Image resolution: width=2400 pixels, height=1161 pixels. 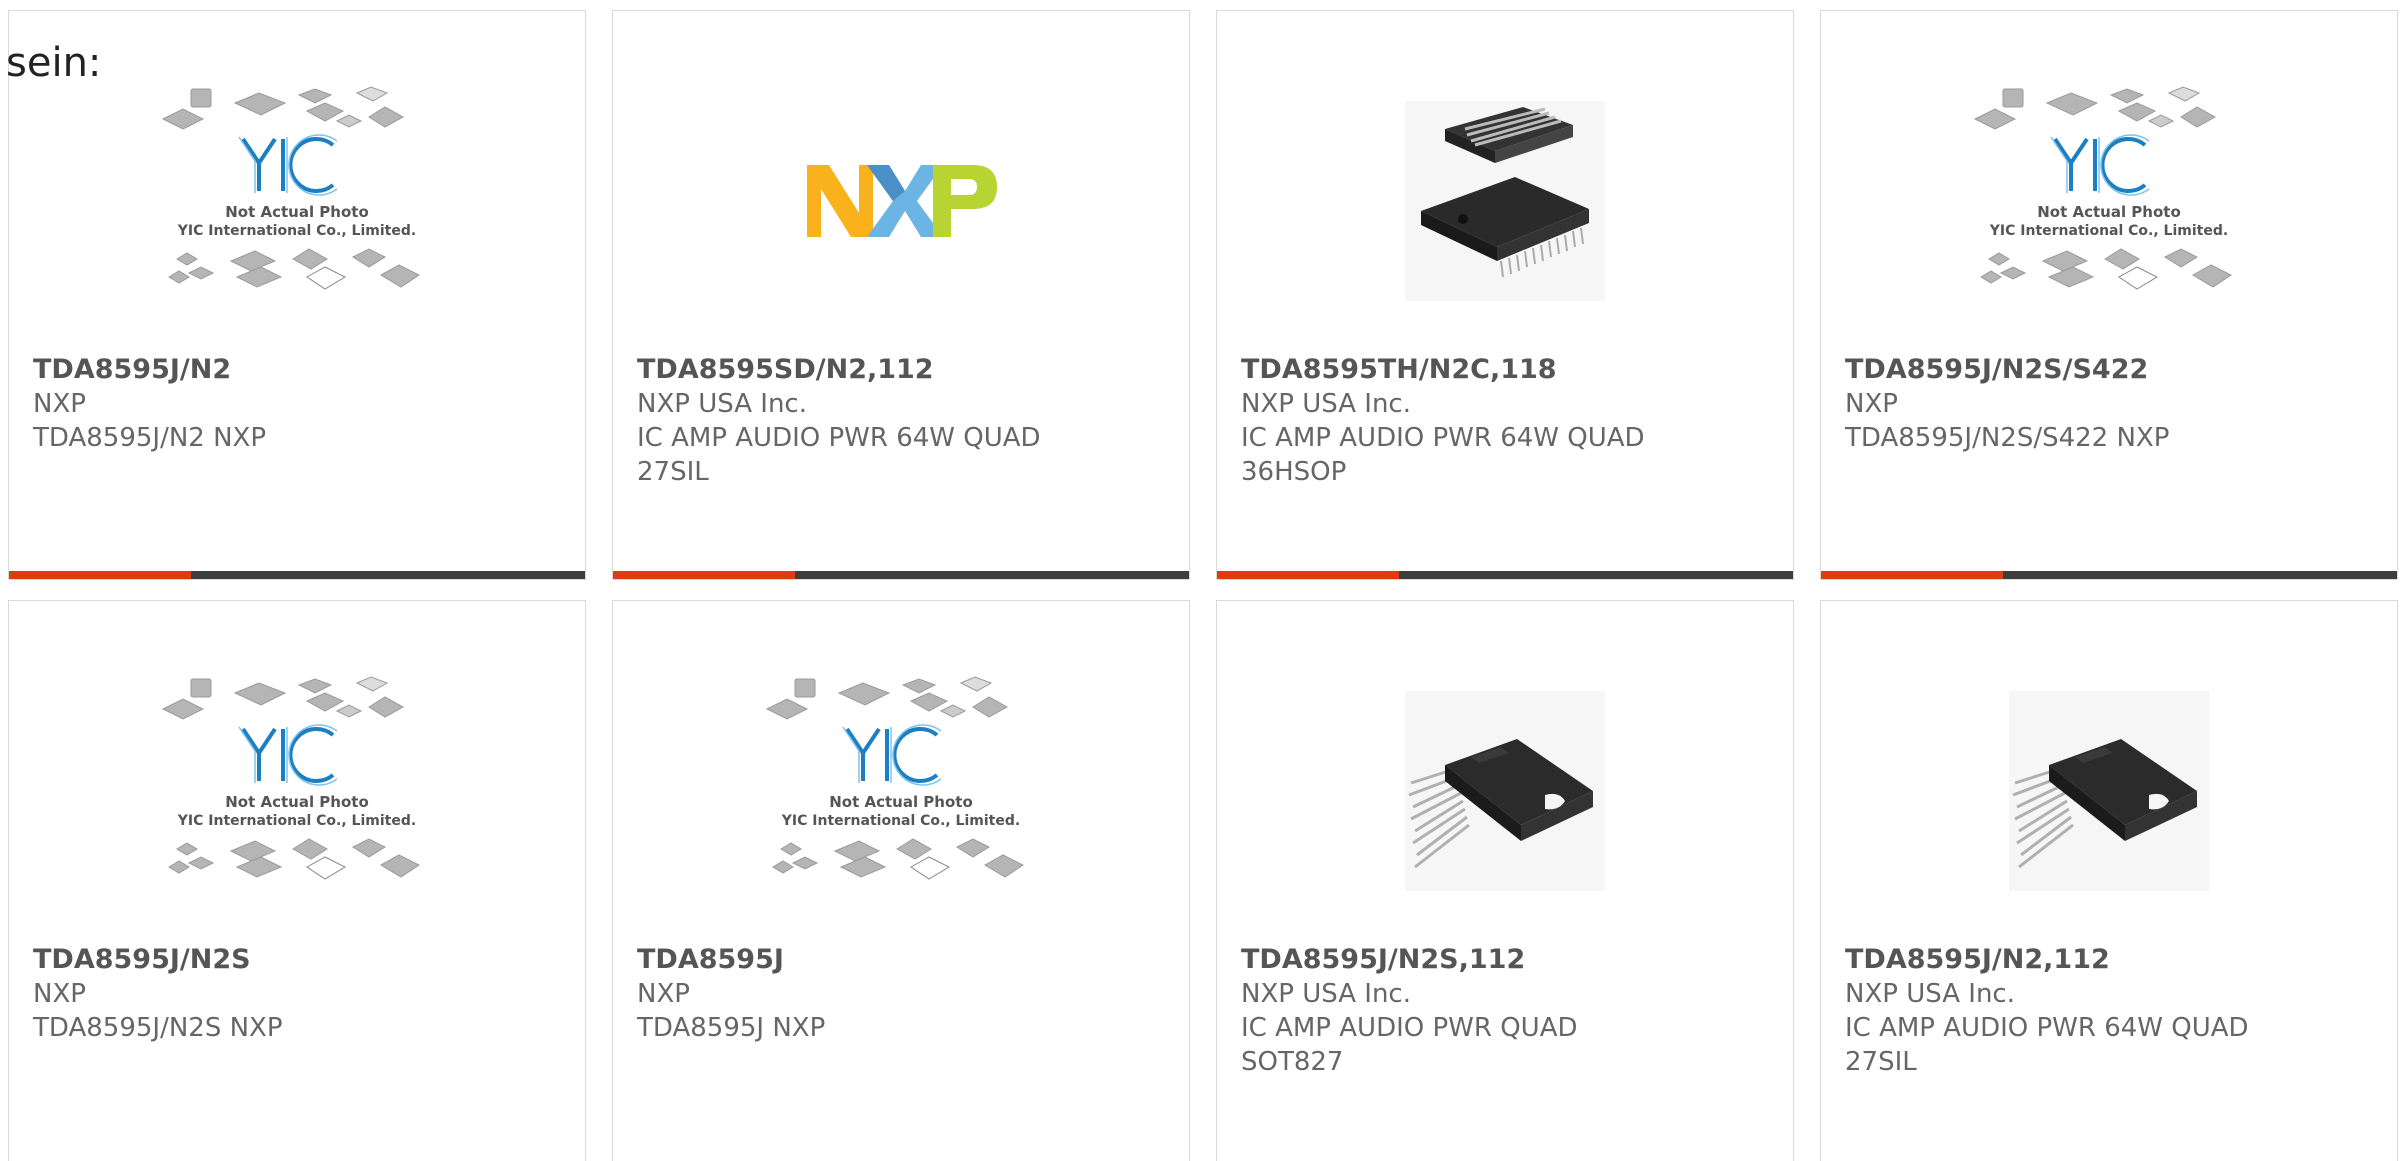 I want to click on part-number: TDA8595SD/N2,112, so click(x=901, y=370).